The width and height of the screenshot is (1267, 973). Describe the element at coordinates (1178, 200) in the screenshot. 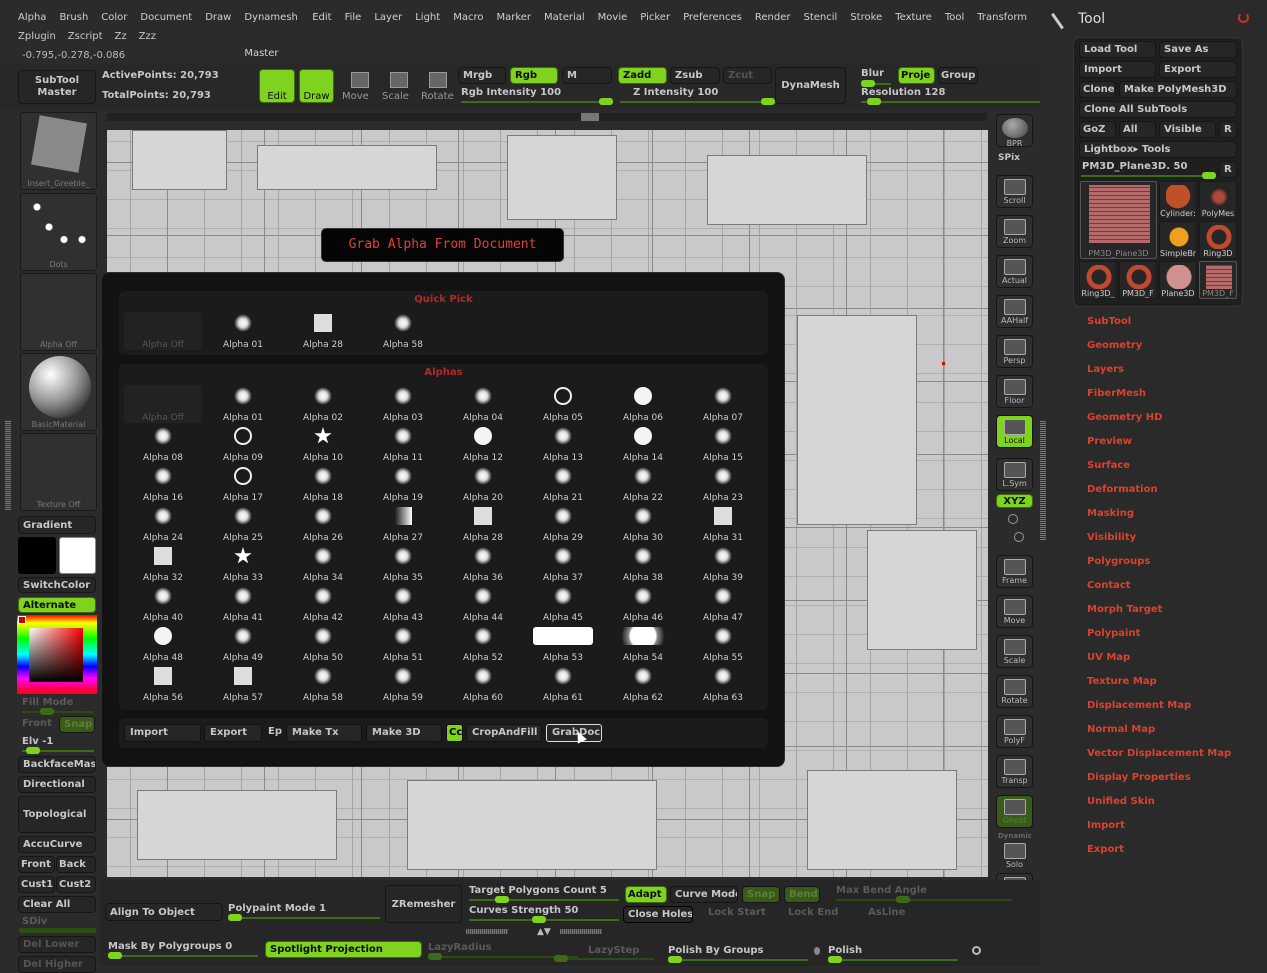

I see `tool-thumbnail: Cylinder:` at that location.